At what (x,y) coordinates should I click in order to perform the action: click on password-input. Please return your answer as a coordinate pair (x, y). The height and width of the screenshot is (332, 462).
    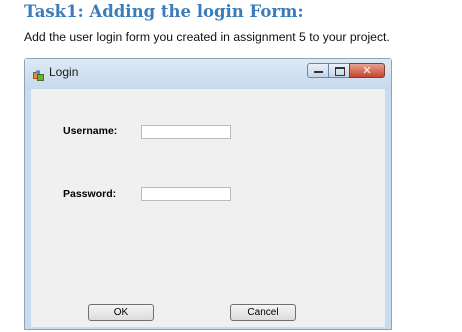
    Looking at the image, I should click on (186, 194).